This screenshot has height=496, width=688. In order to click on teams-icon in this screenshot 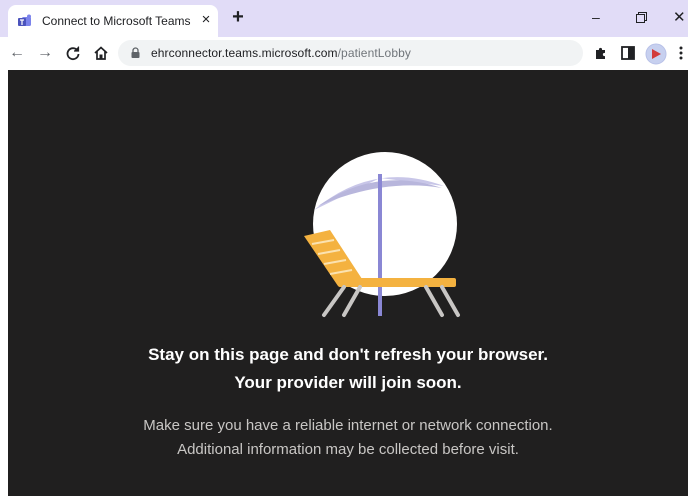, I will do `click(24, 20)`.